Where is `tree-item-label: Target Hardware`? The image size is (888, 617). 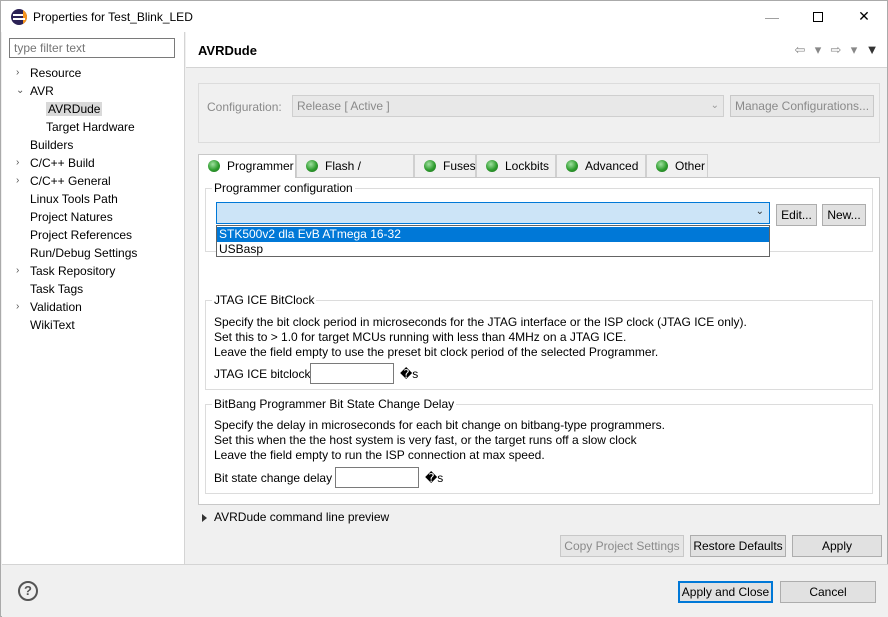 tree-item-label: Target Hardware is located at coordinates (90, 127).